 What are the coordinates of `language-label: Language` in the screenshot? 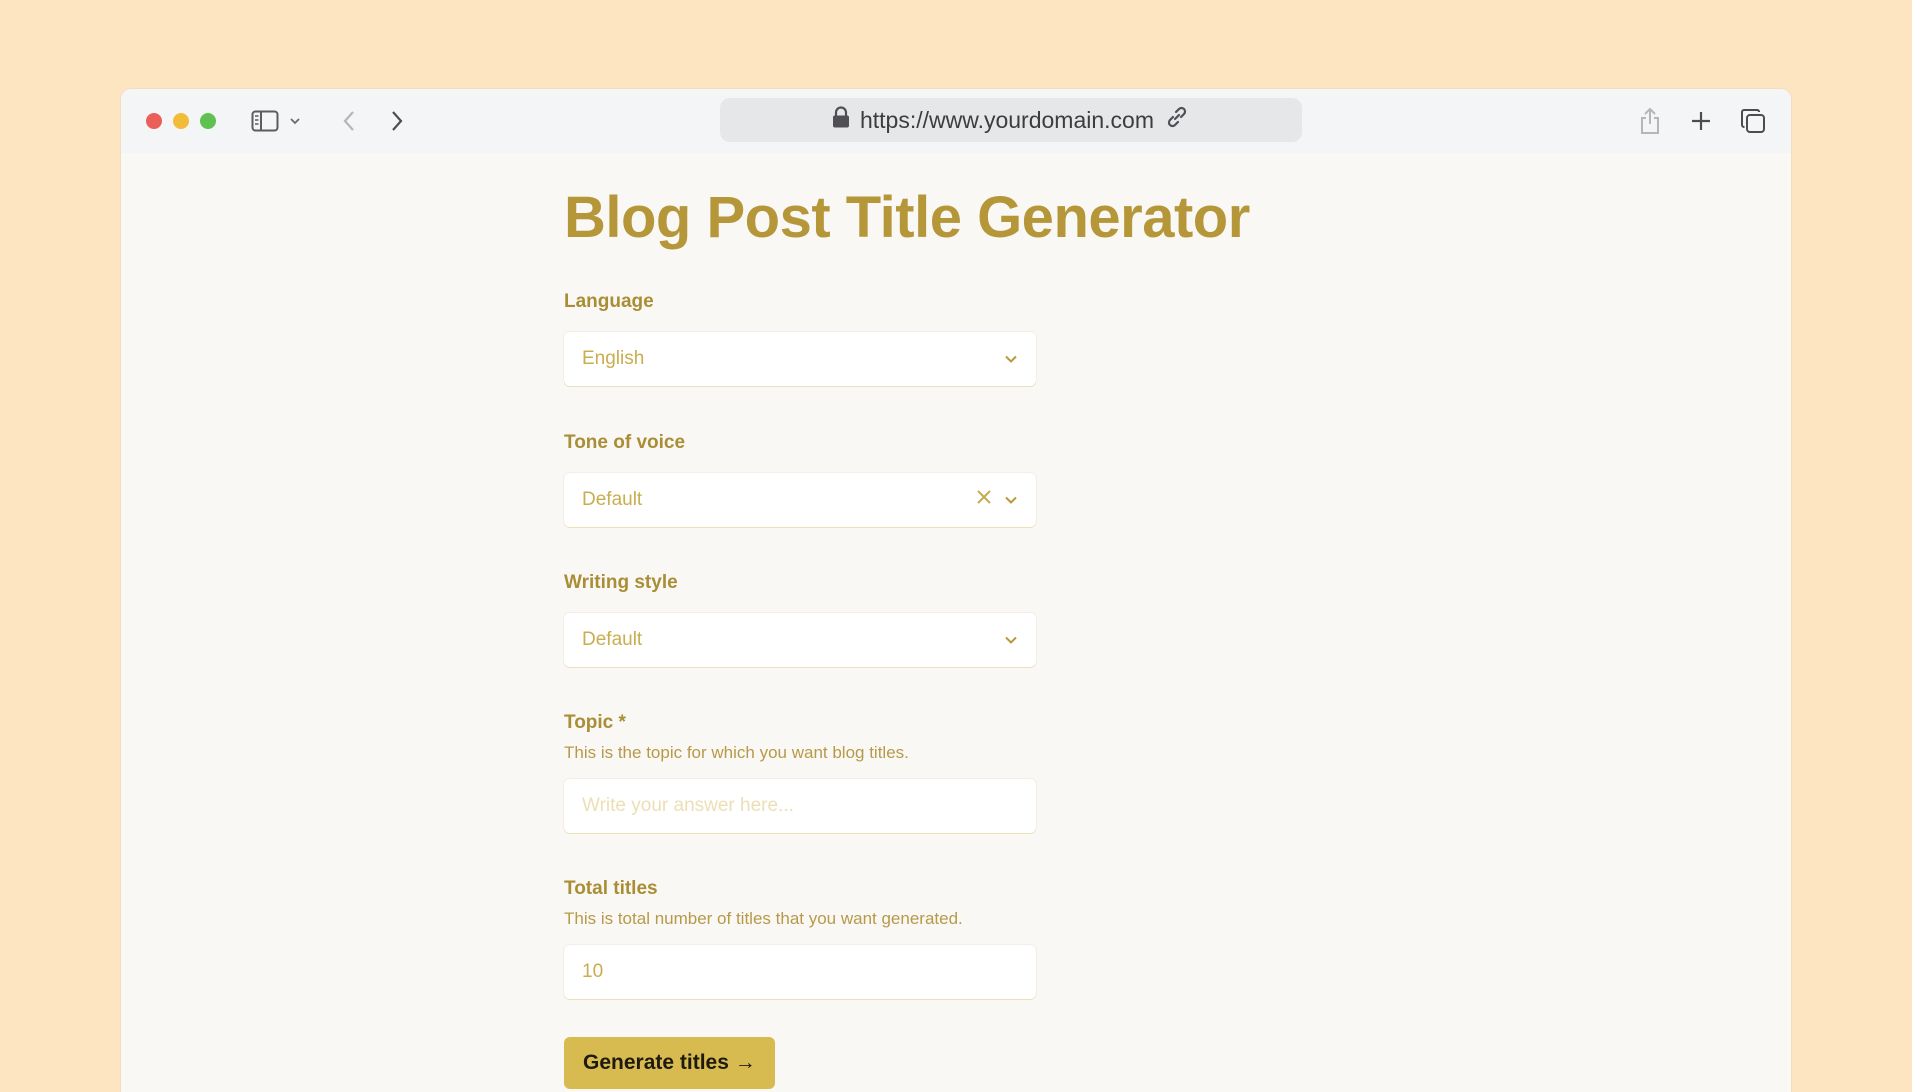 It's located at (609, 301).